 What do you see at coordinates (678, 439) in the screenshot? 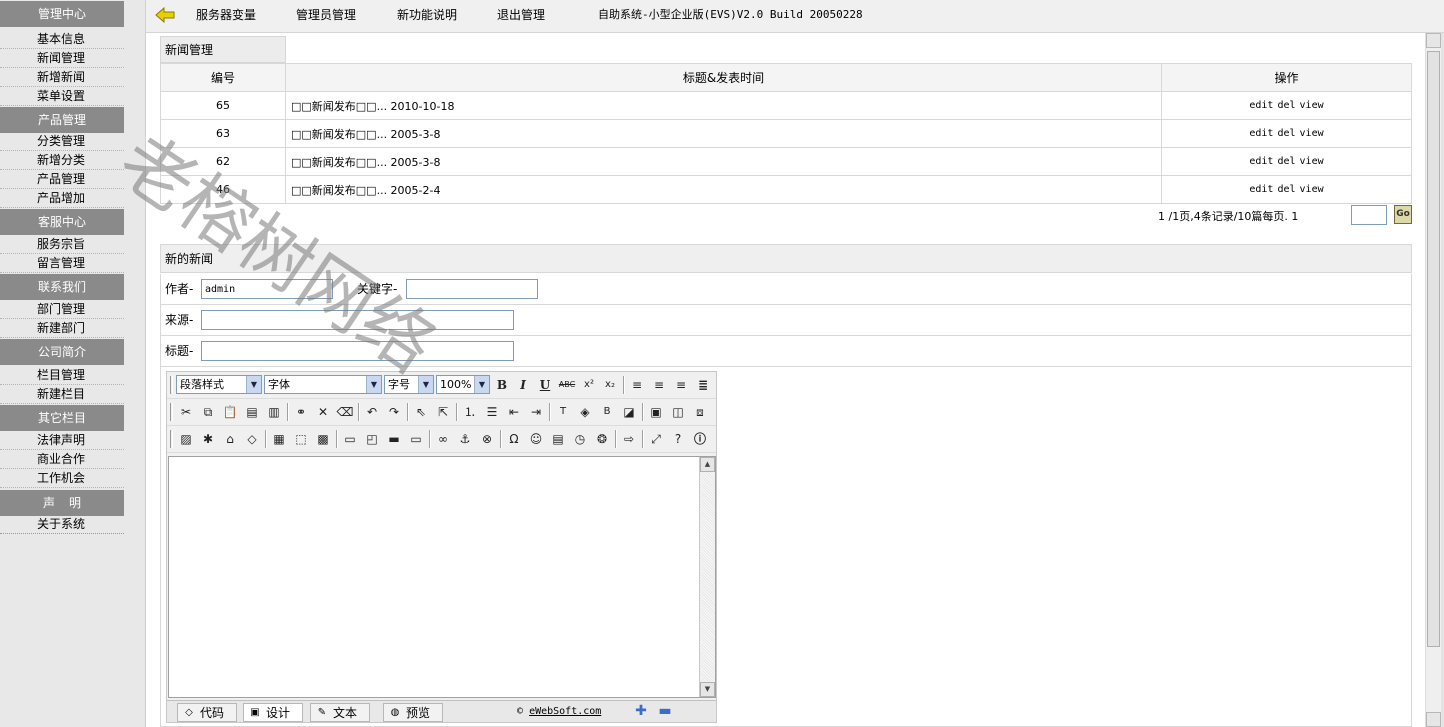
I see `help-icon: ?` at bounding box center [678, 439].